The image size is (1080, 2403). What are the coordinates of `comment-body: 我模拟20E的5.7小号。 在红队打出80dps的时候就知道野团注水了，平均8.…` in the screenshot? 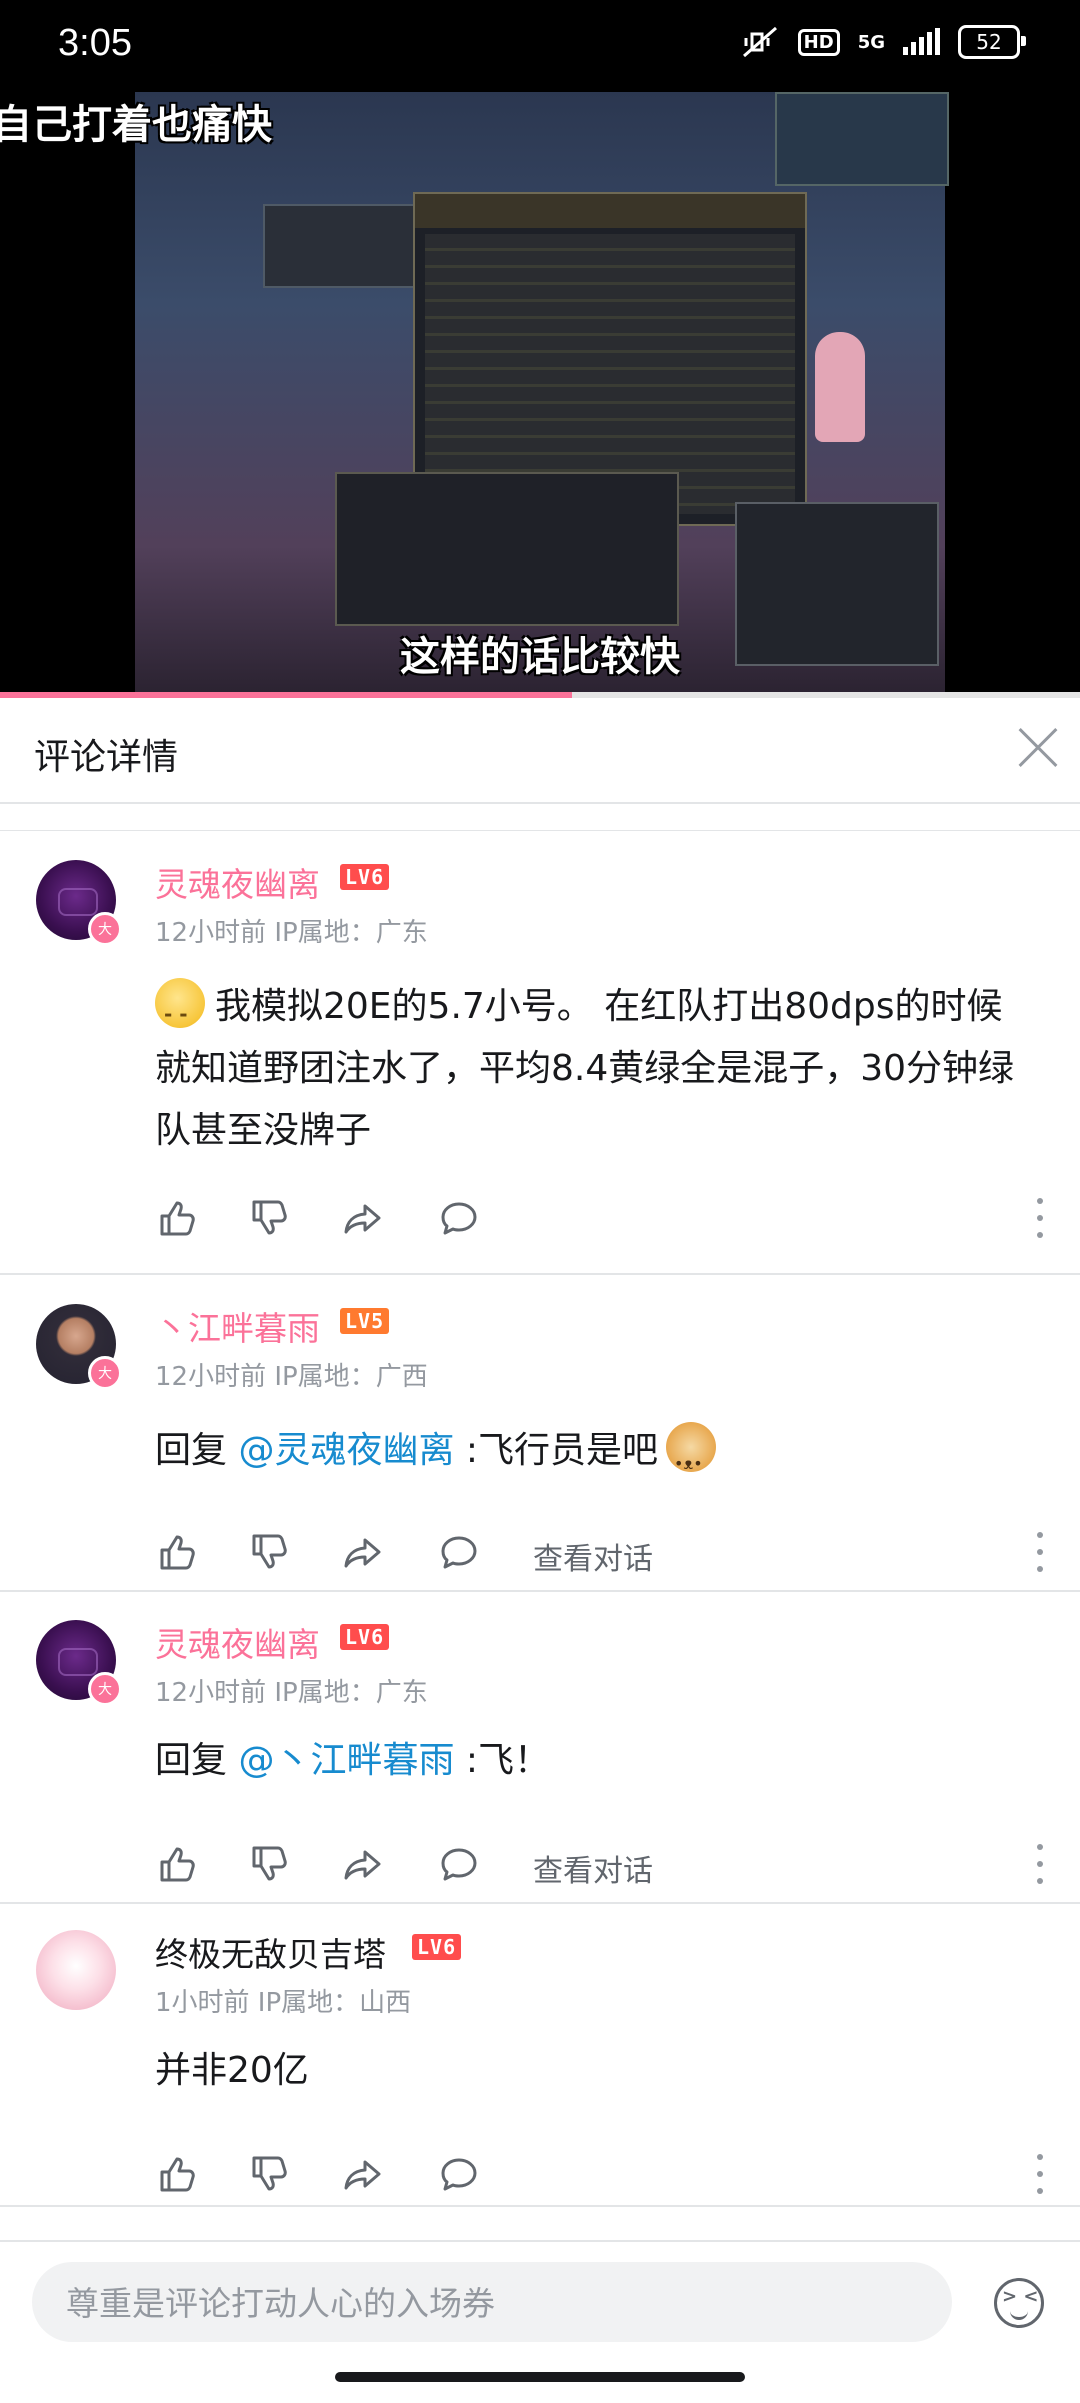 It's located at (585, 1068).